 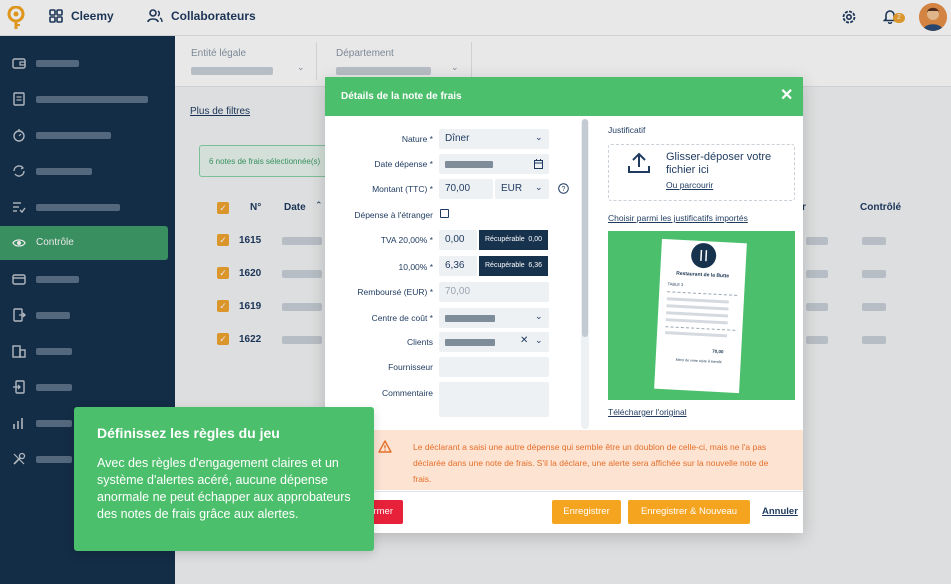 What do you see at coordinates (420, 342) in the screenshot?
I see `clients-label: Clients` at bounding box center [420, 342].